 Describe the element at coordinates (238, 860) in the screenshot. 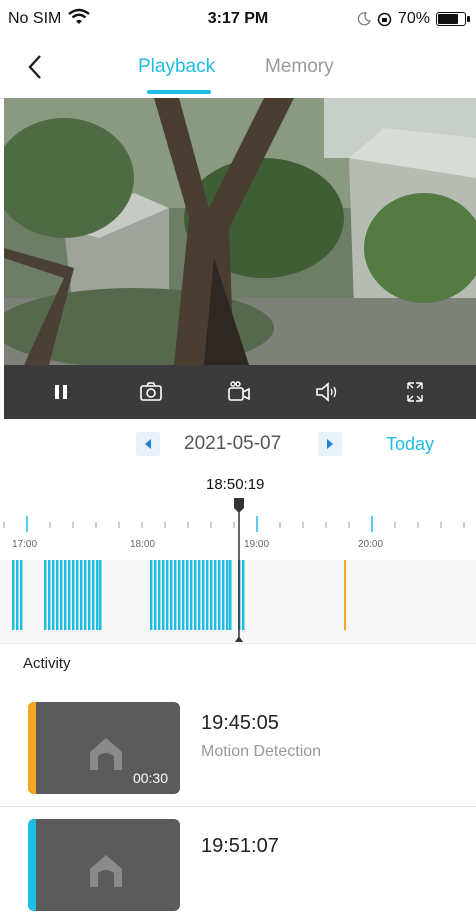

I see `activity-item: 19:51:07` at that location.